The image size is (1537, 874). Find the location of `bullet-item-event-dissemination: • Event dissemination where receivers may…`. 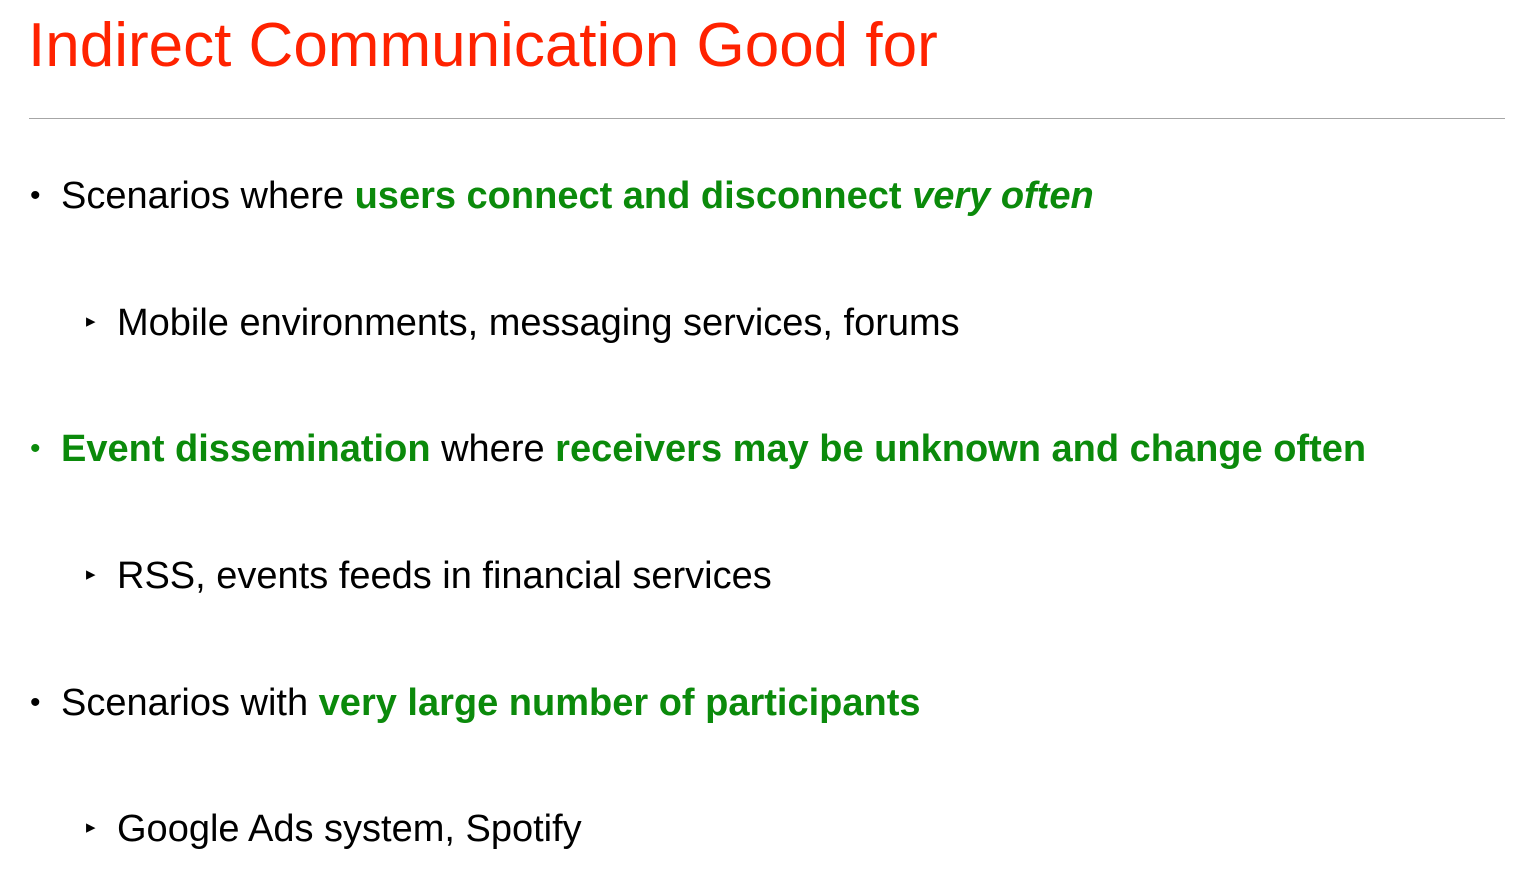

bullet-item-event-dissemination: • Event dissemination where receivers may… is located at coordinates (698, 449).